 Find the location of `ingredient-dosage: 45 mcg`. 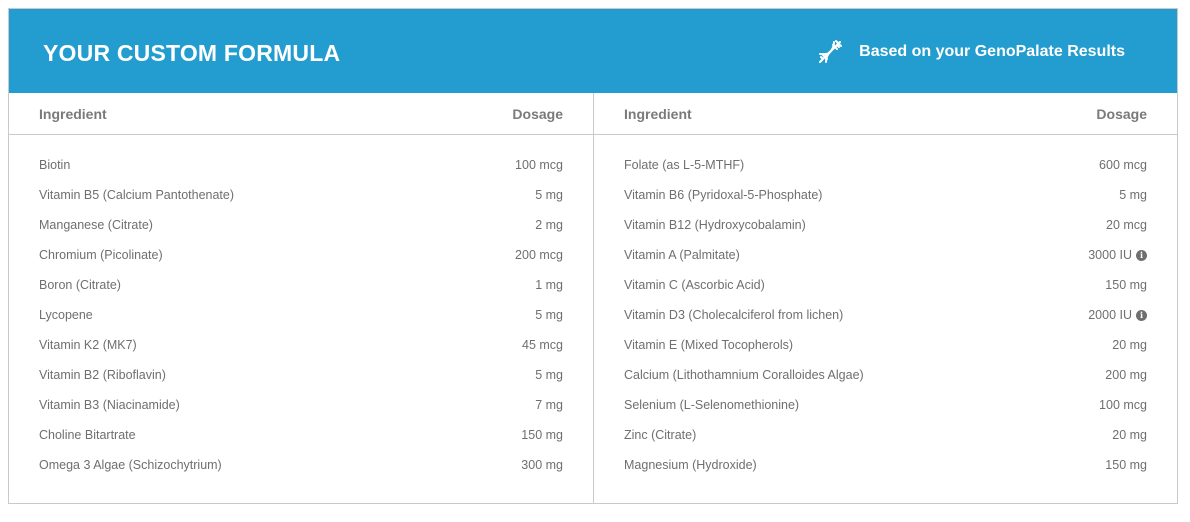

ingredient-dosage: 45 mcg is located at coordinates (542, 345).